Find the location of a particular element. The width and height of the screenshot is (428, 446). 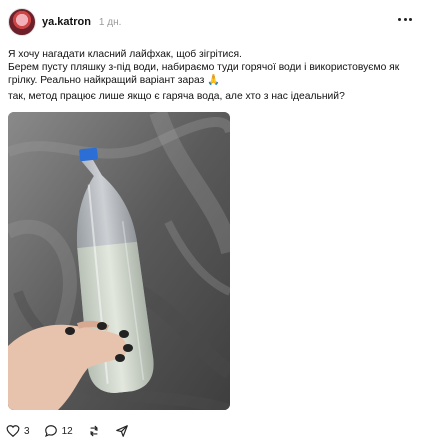

post-header: ya.katron 1 дн. is located at coordinates (81, 22).